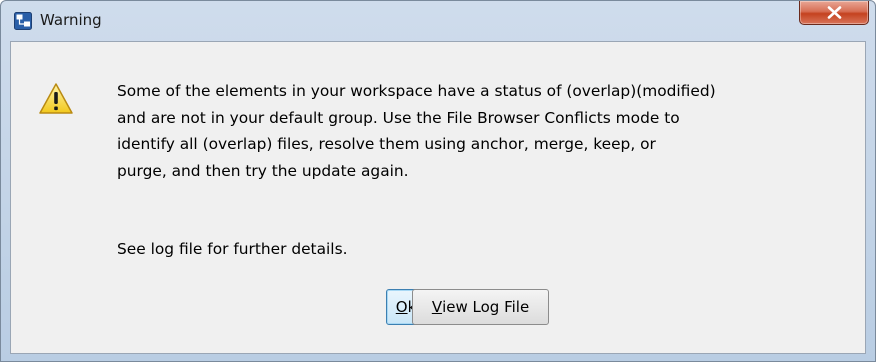  Describe the element at coordinates (56, 98) in the screenshot. I see `warning-triangle-icon` at that location.